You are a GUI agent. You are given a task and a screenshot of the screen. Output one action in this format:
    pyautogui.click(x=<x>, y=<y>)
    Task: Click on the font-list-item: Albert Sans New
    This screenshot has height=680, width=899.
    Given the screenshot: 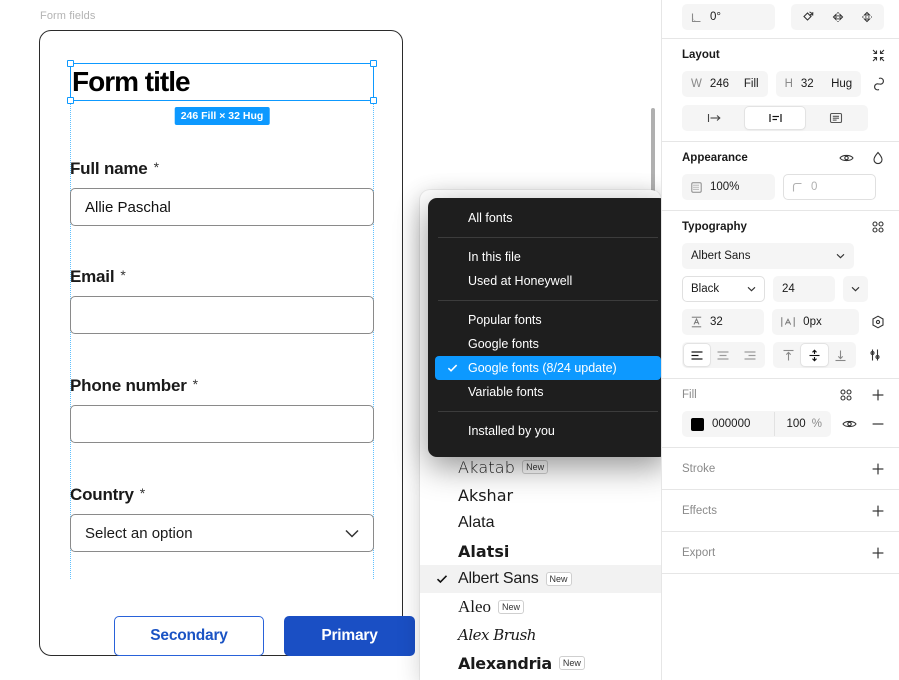 What is the action you would take?
    pyautogui.click(x=540, y=579)
    